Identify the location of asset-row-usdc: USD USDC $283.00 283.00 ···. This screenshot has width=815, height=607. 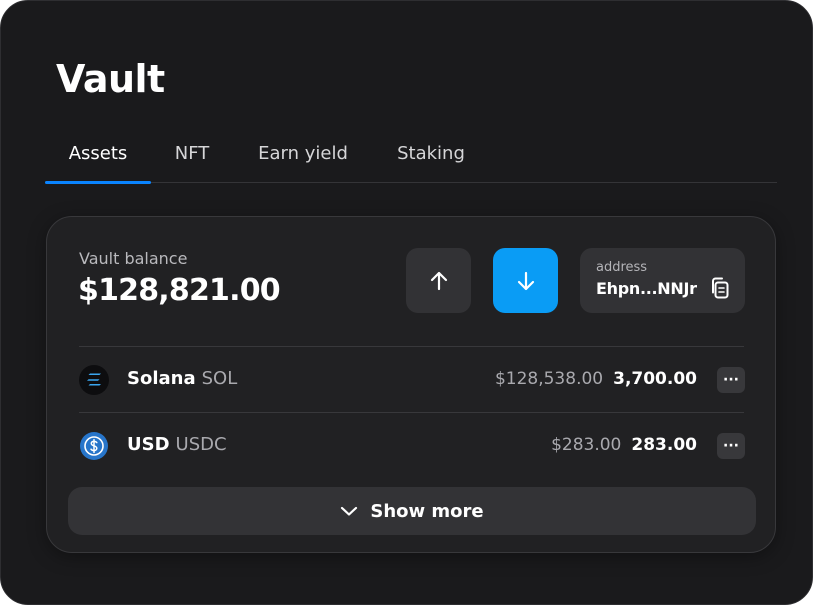
(412, 445).